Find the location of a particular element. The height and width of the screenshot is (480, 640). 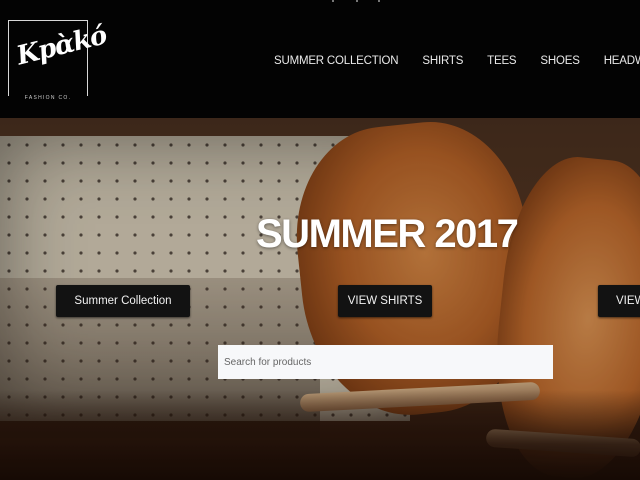

view-shirts-button: VIEW SHIRTS is located at coordinates (385, 301).